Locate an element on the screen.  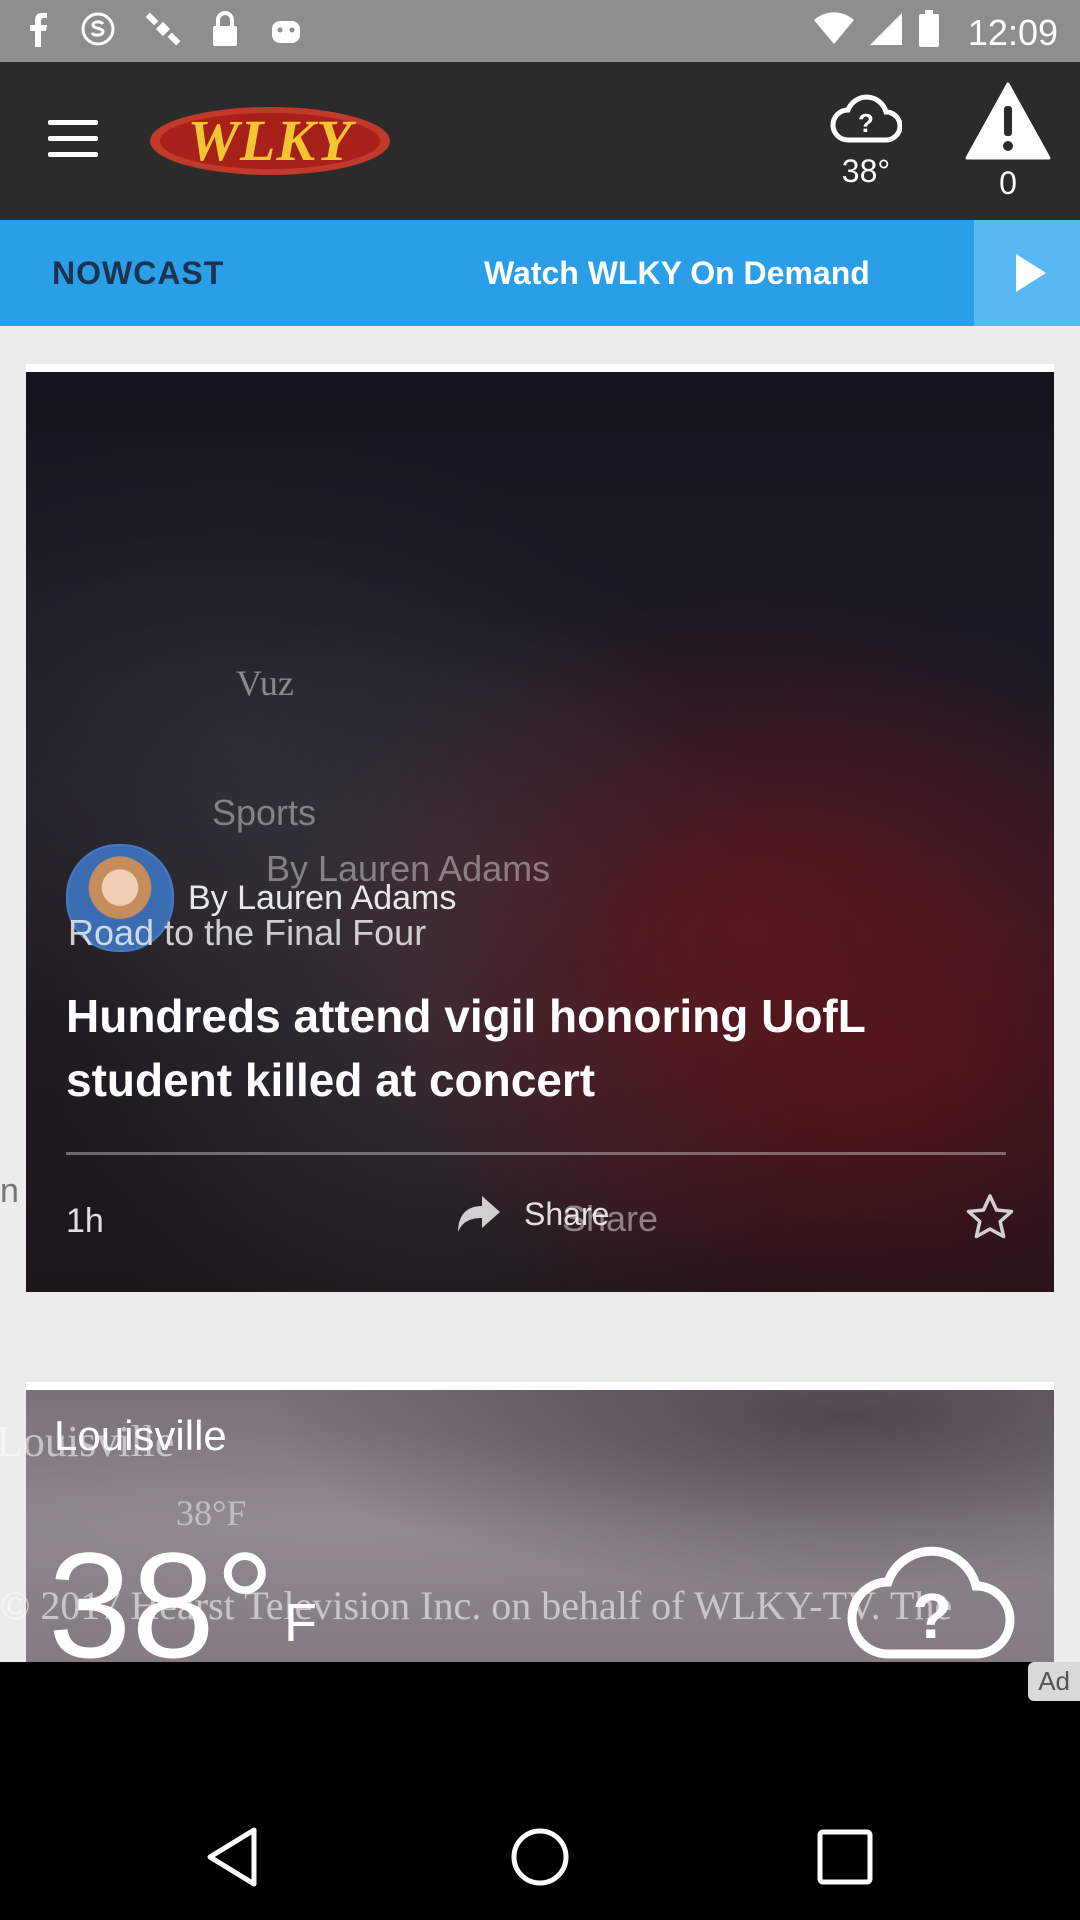
wlky-logo: WLKY is located at coordinates (270, 141).